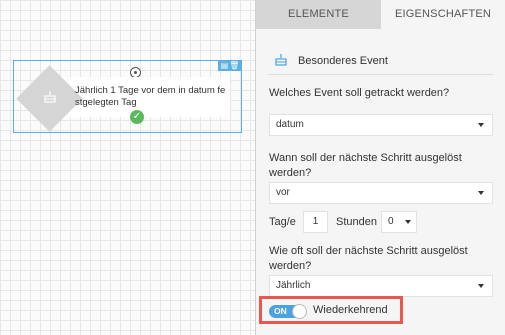 This screenshot has height=335, width=505. I want to click on toggle-knob, so click(299, 311).